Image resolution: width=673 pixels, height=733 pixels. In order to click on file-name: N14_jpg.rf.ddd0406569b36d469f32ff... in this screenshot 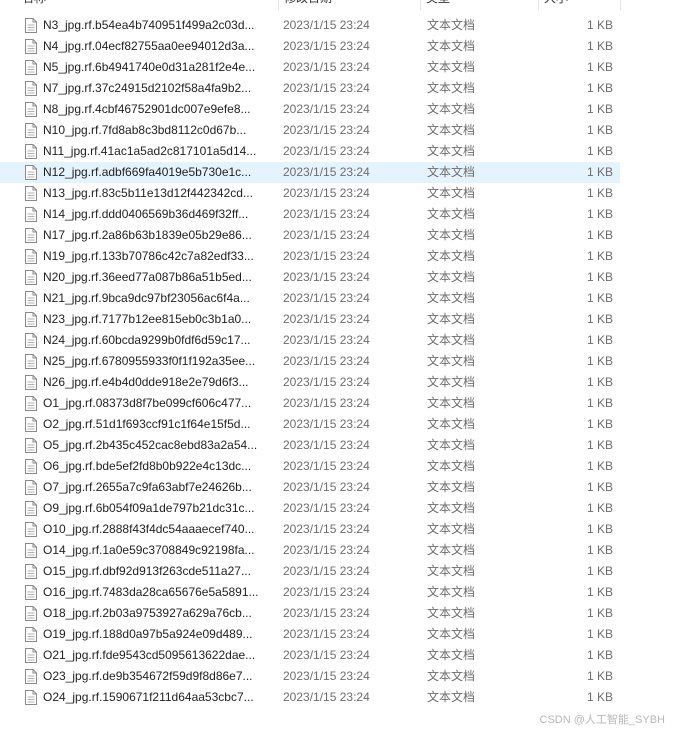, I will do `click(146, 214)`.